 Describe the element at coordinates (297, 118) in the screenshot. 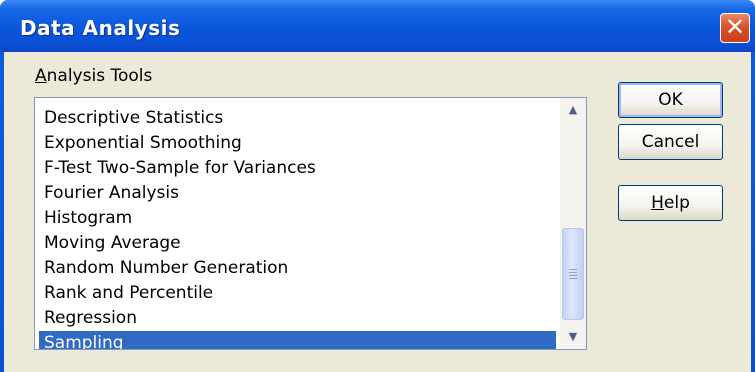

I see `list-item-descriptive-statistics: Descriptive Statistics` at that location.